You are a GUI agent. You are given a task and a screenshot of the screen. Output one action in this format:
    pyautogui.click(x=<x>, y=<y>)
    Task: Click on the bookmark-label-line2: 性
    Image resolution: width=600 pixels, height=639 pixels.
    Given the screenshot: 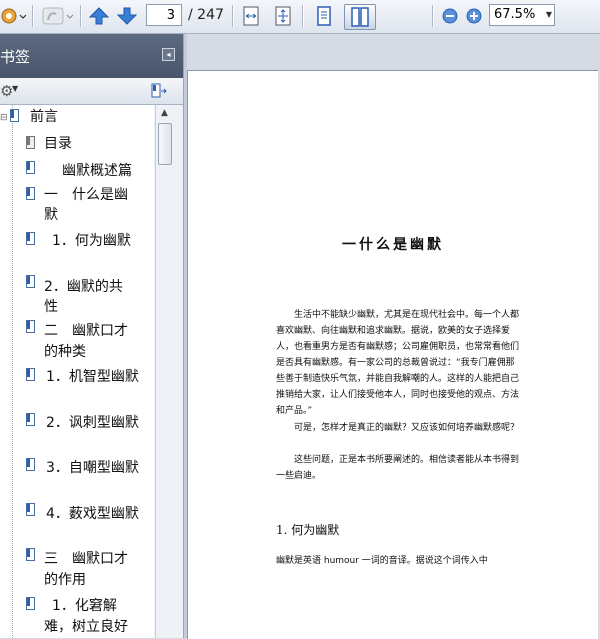 What is the action you would take?
    pyautogui.click(x=51, y=307)
    